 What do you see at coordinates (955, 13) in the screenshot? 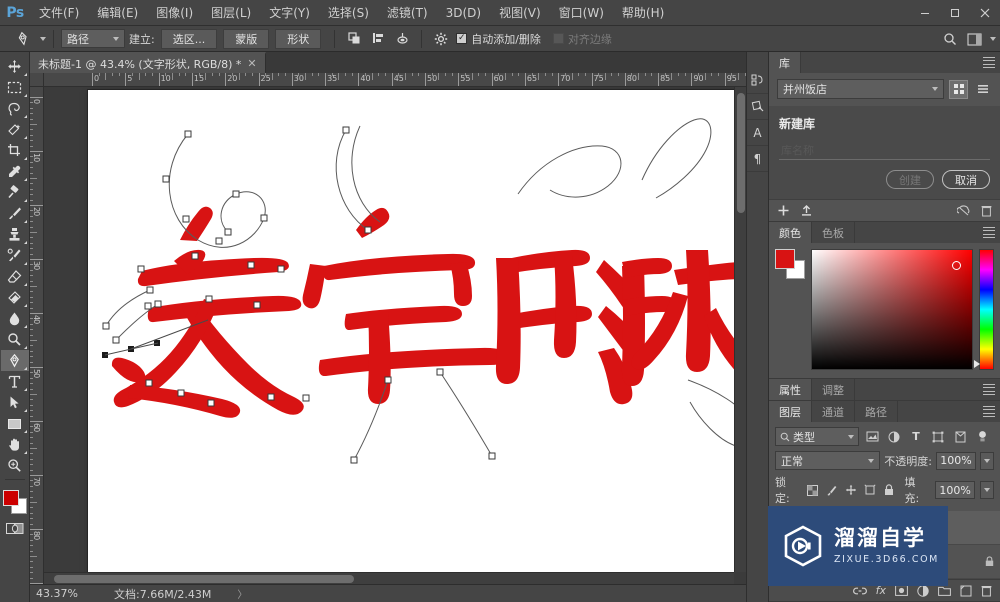
I see `maximize-button` at bounding box center [955, 13].